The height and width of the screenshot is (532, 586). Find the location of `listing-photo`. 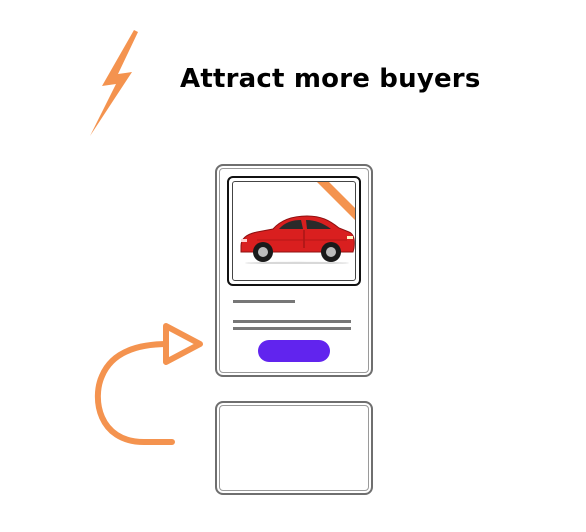

listing-photo is located at coordinates (294, 231).